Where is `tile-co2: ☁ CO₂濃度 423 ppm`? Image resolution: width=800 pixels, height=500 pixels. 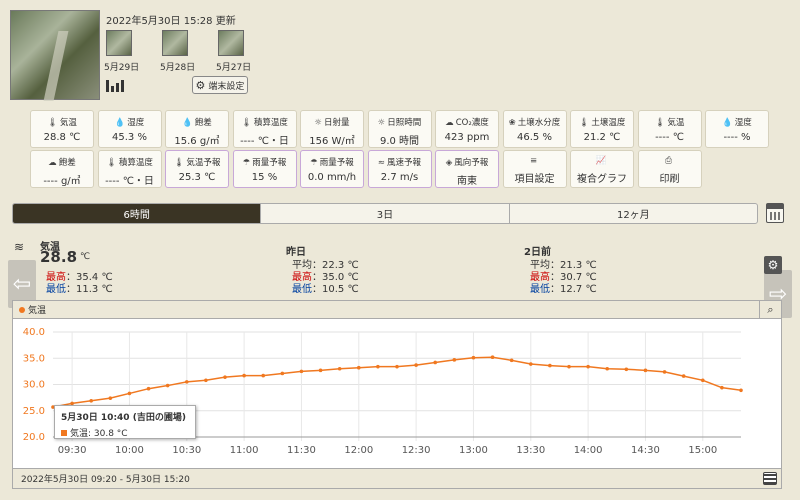 tile-co2: ☁ CO₂濃度 423 ppm is located at coordinates (467, 129).